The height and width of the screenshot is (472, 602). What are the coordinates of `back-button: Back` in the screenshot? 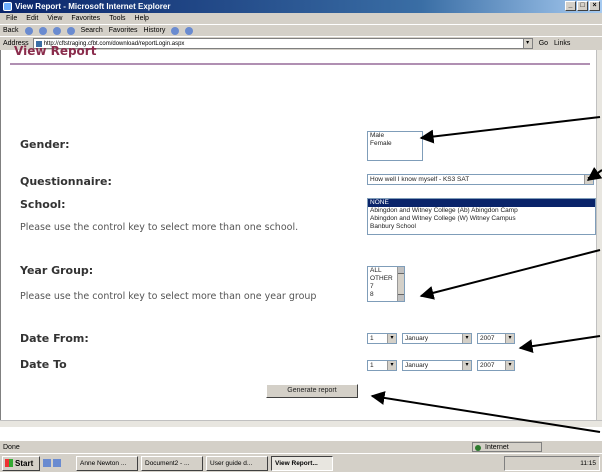 It's located at (11, 30).